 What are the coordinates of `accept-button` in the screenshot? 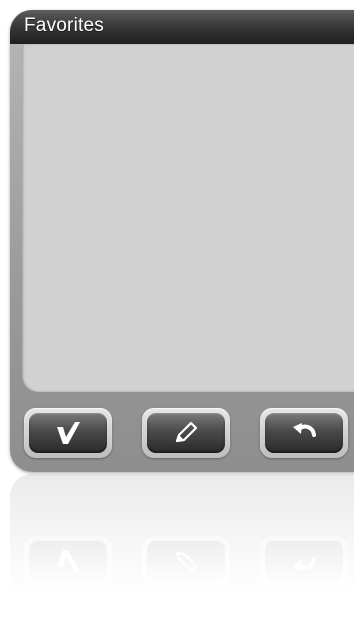 It's located at (68, 433).